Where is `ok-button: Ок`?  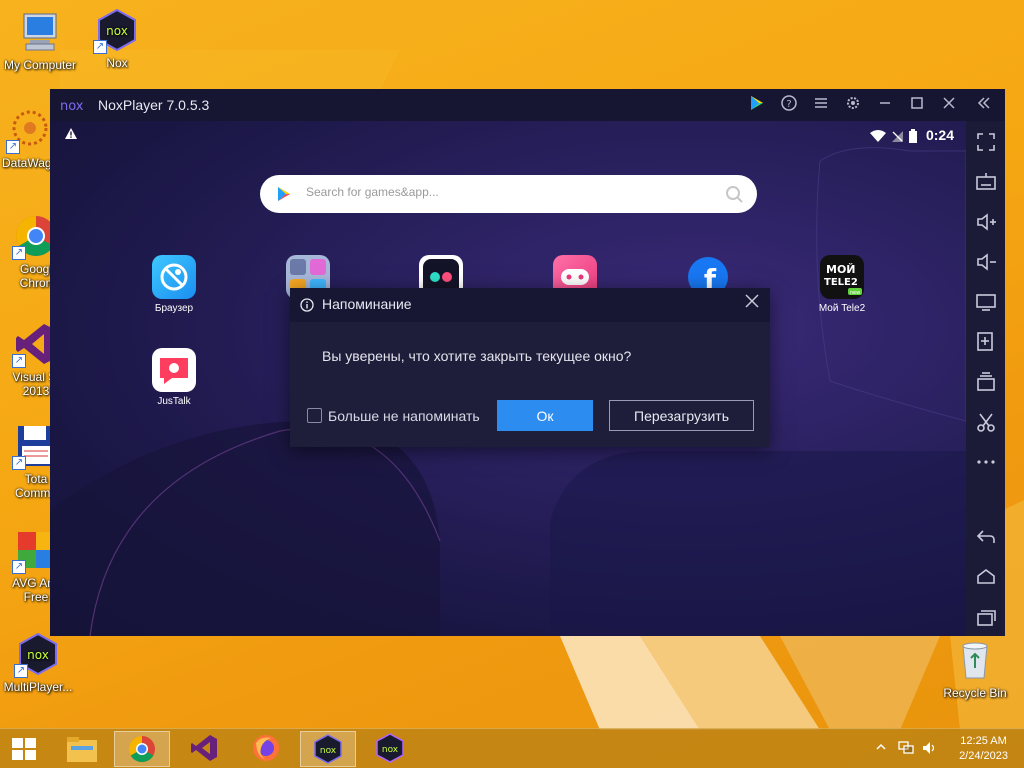
ok-button: Ок is located at coordinates (545, 415).